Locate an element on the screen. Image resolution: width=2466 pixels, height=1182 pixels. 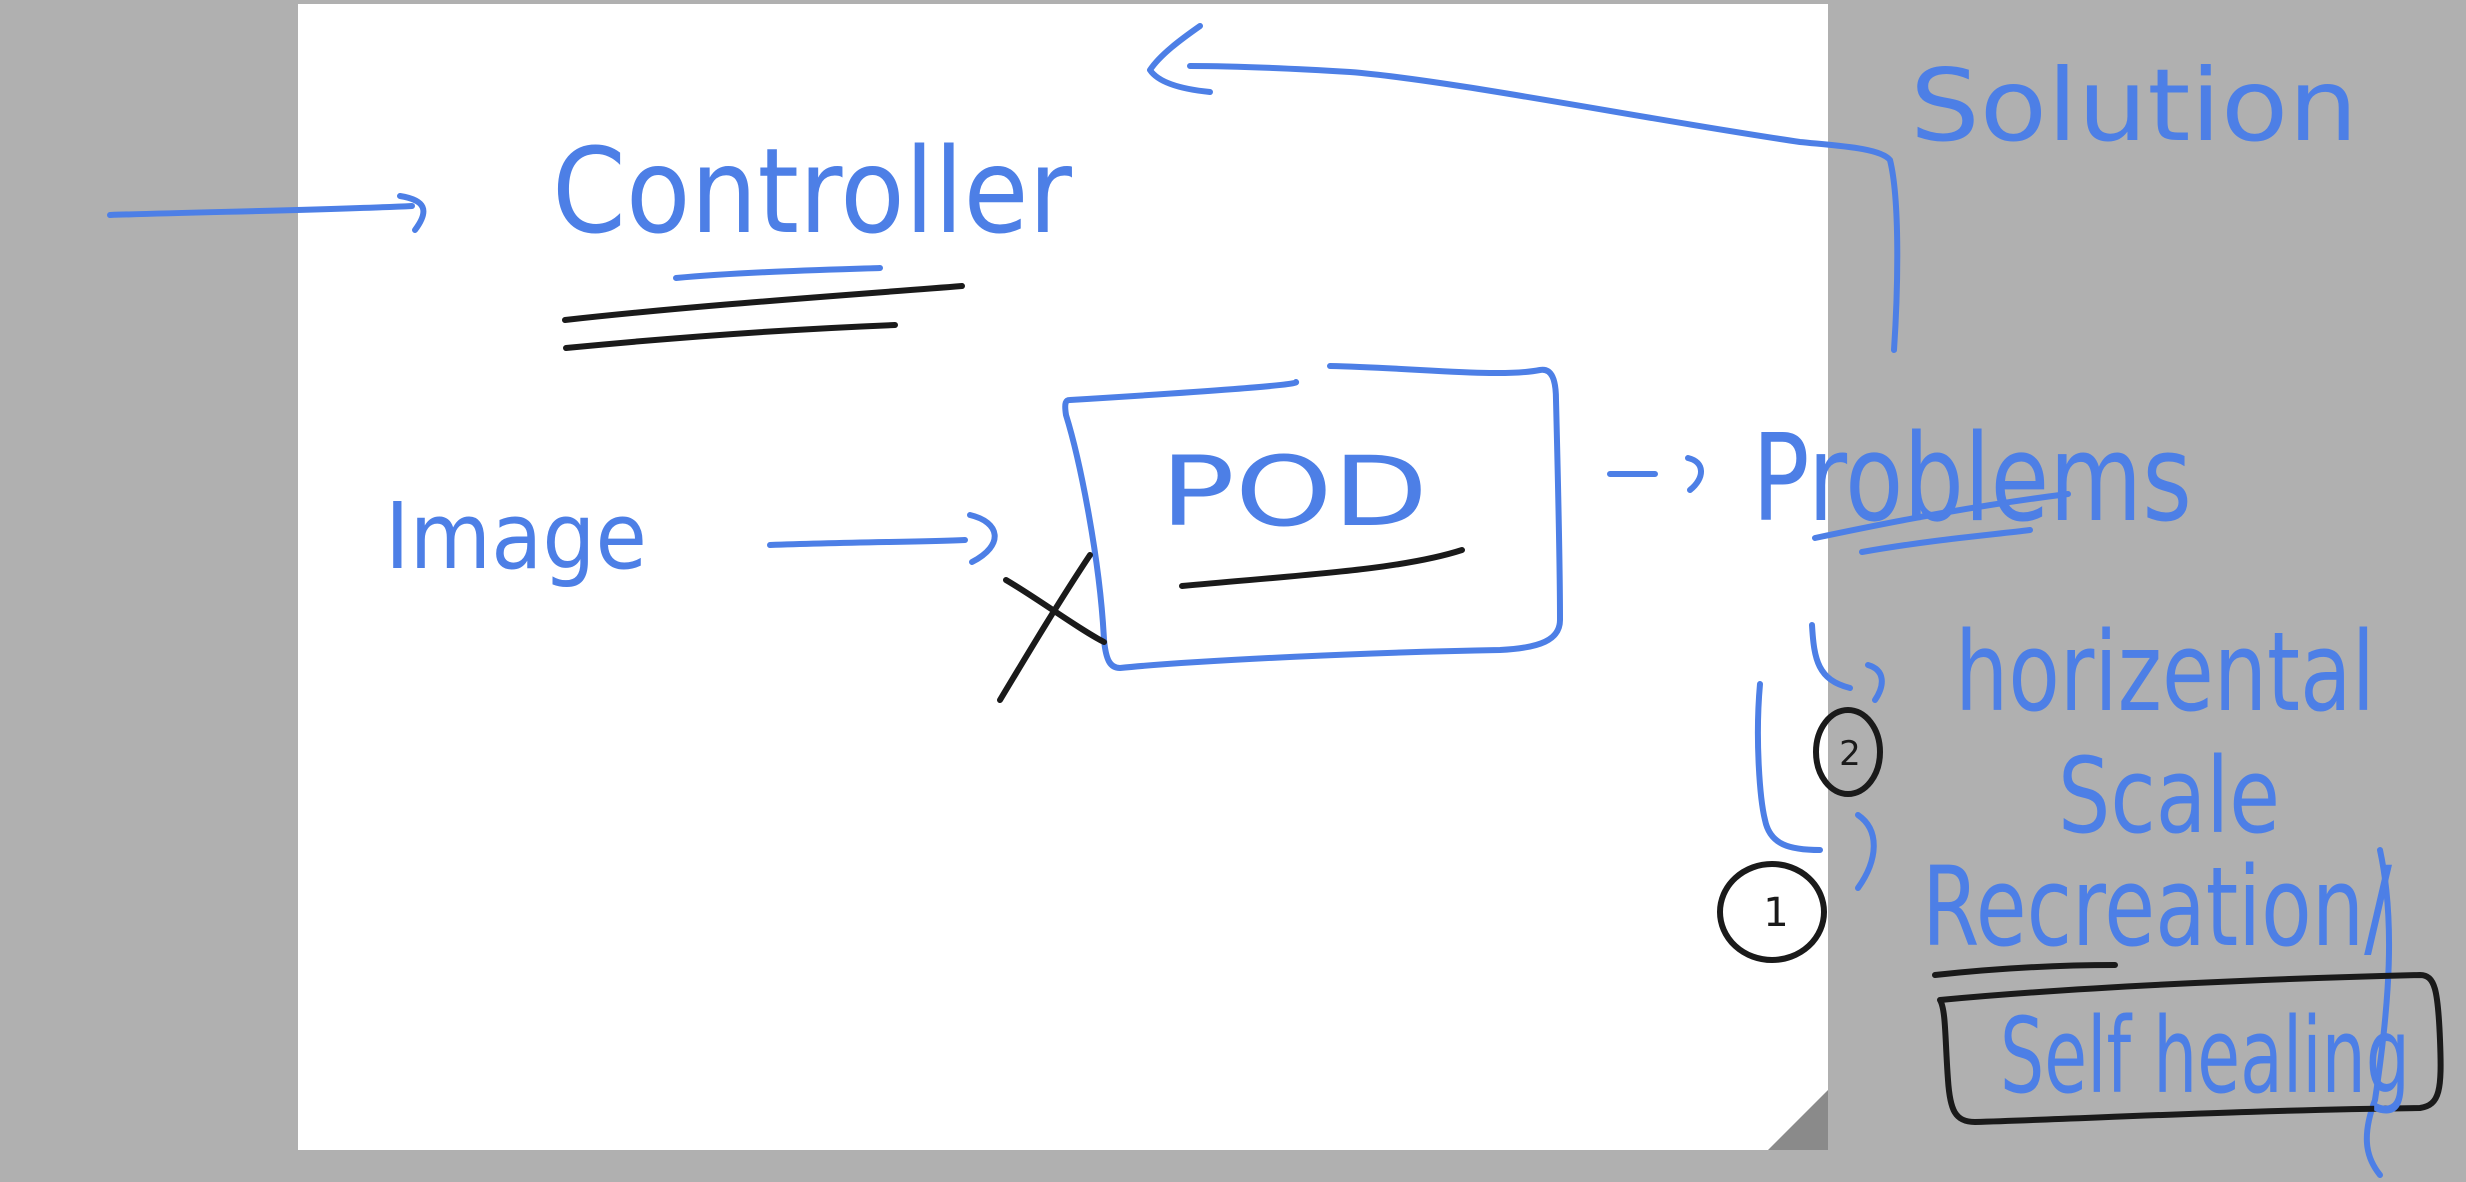
label-self-healing: Self healing is located at coordinates (2205, 1056).